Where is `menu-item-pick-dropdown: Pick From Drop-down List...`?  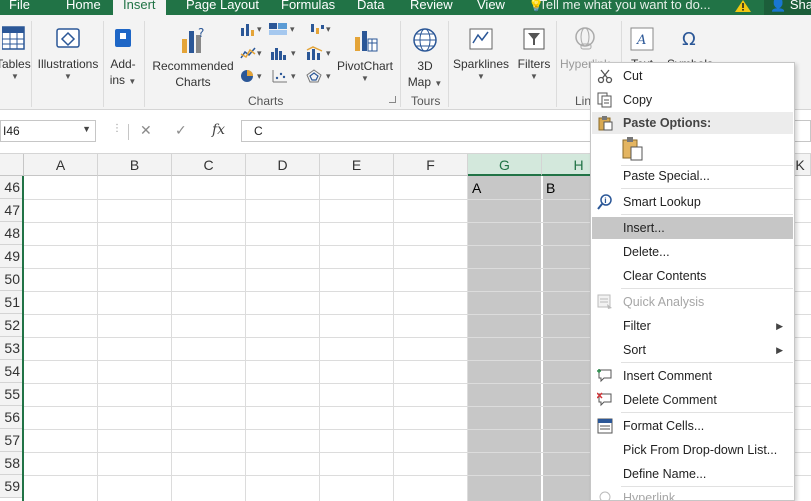 menu-item-pick-dropdown: Pick From Drop-down List... is located at coordinates (692, 450).